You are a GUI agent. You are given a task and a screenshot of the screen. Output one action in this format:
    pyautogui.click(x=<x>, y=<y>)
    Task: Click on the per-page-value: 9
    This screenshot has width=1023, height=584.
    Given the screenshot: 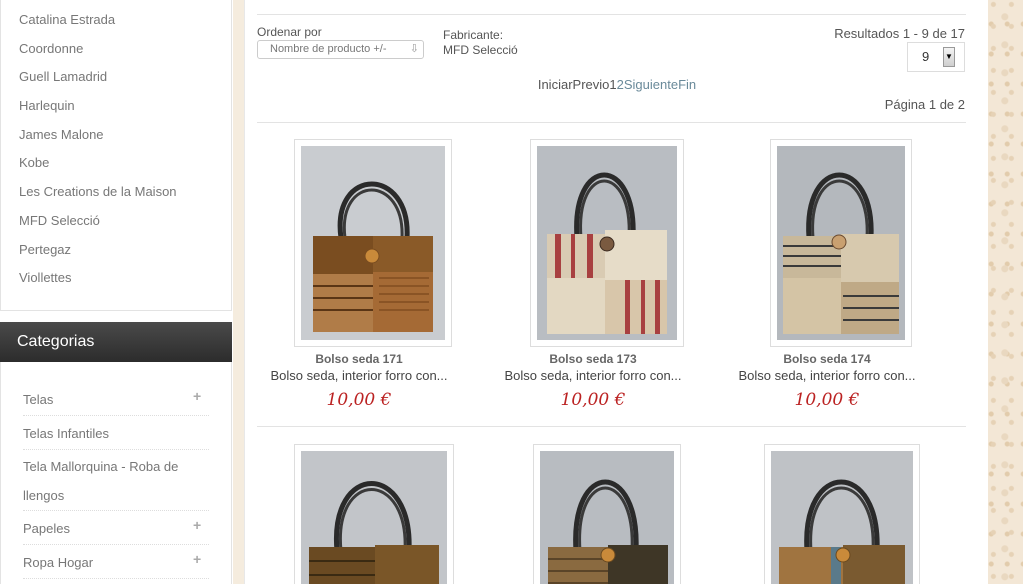 What is the action you would take?
    pyautogui.click(x=926, y=56)
    